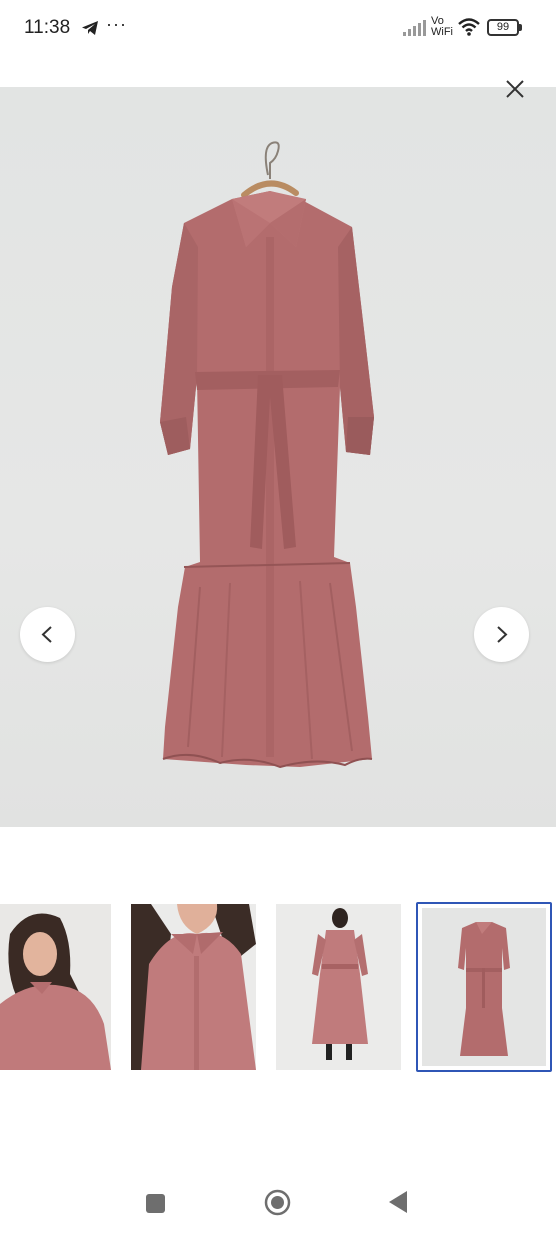  I want to click on previous-image-button, so click(47, 634).